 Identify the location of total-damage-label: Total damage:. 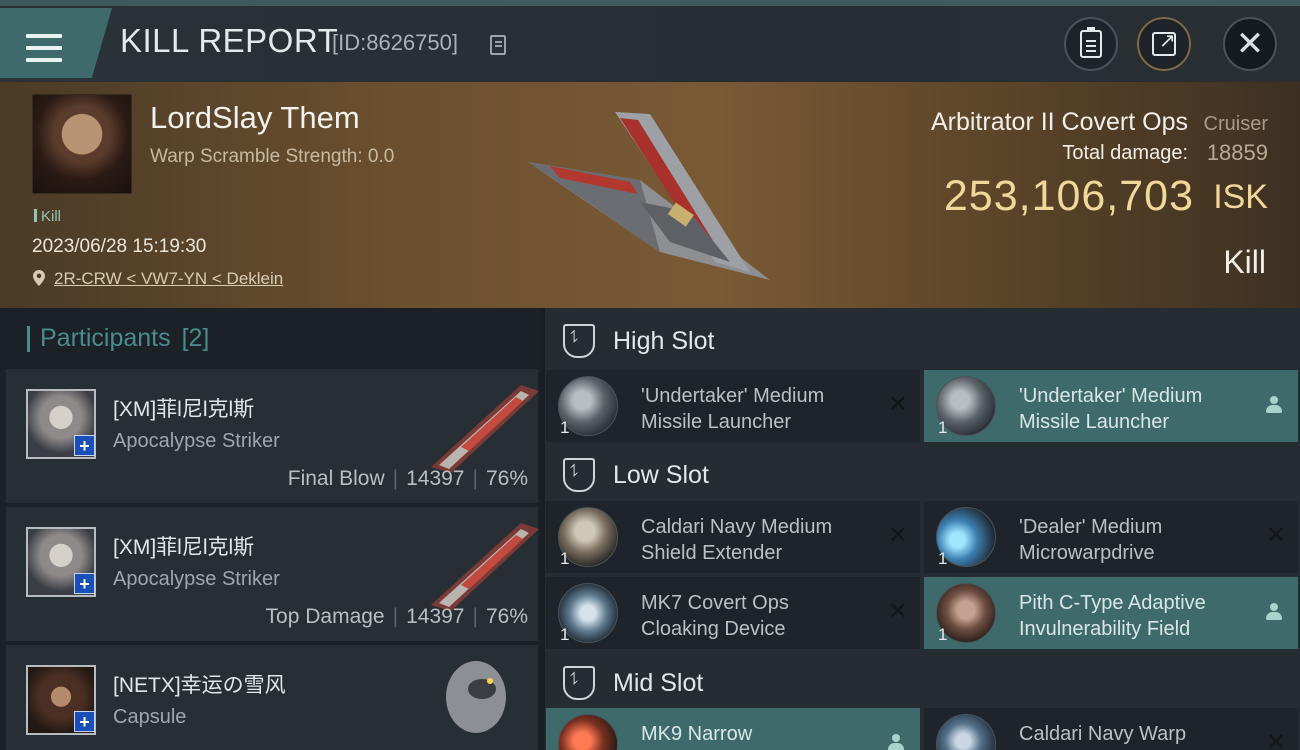
(1125, 153).